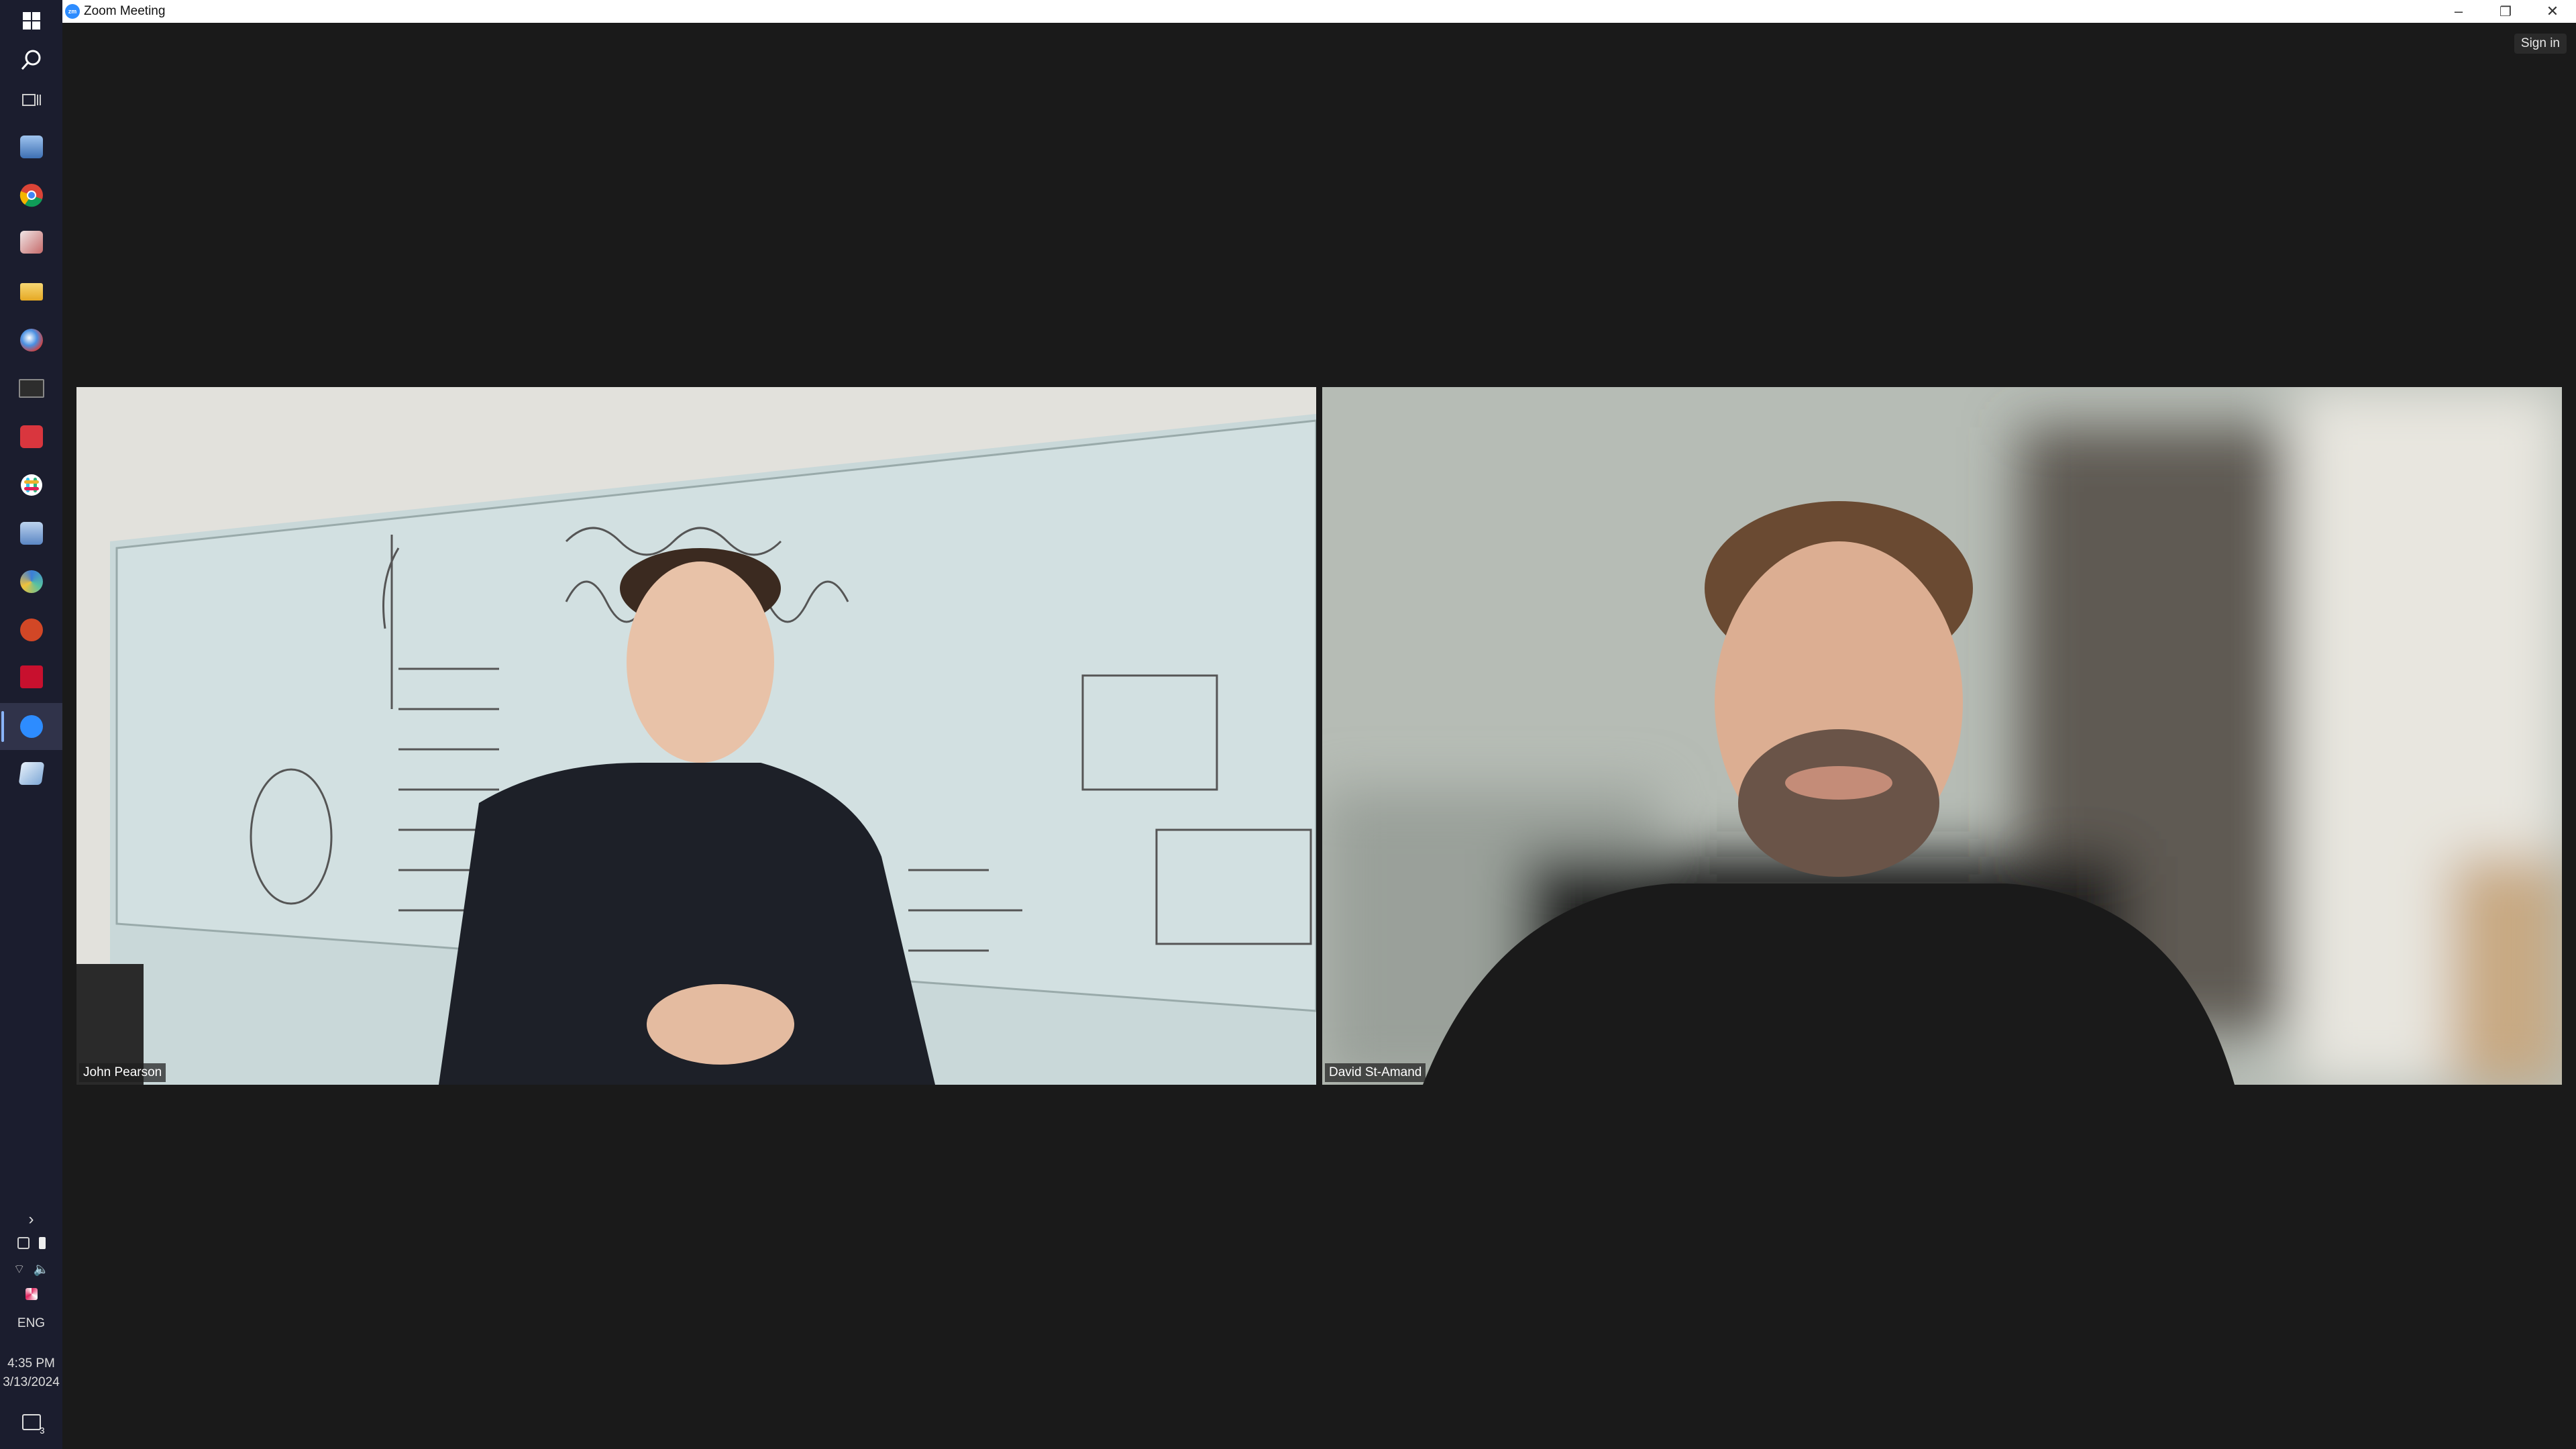 The width and height of the screenshot is (2576, 1449). I want to click on search-icon, so click(31, 59).